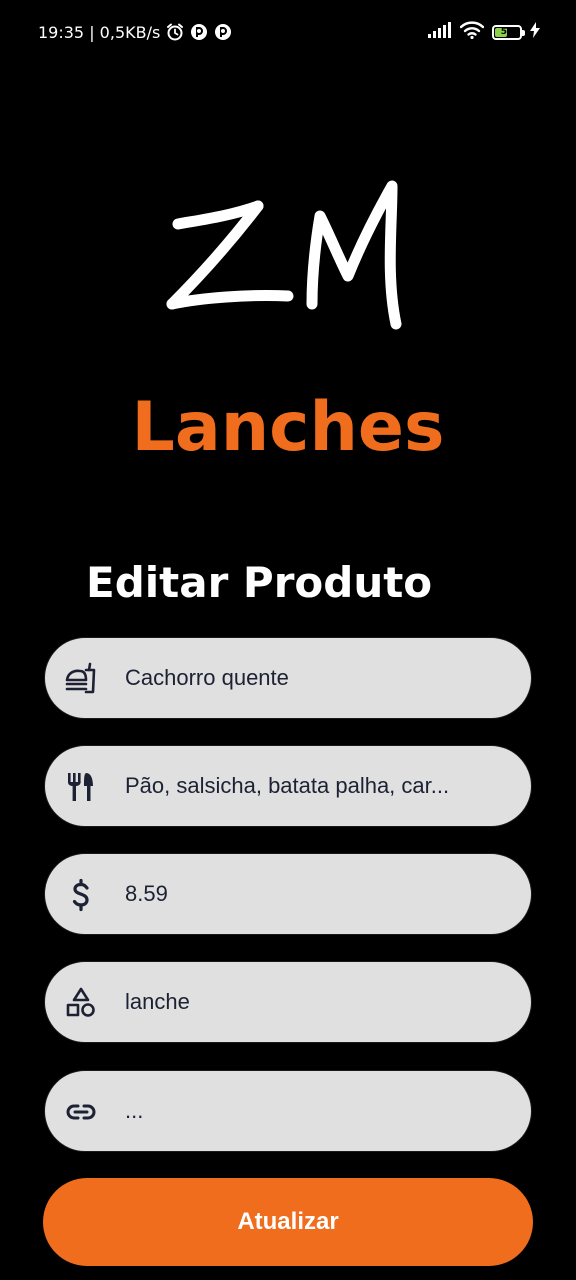  Describe the element at coordinates (535, 32) in the screenshot. I see `charging-icon` at that location.